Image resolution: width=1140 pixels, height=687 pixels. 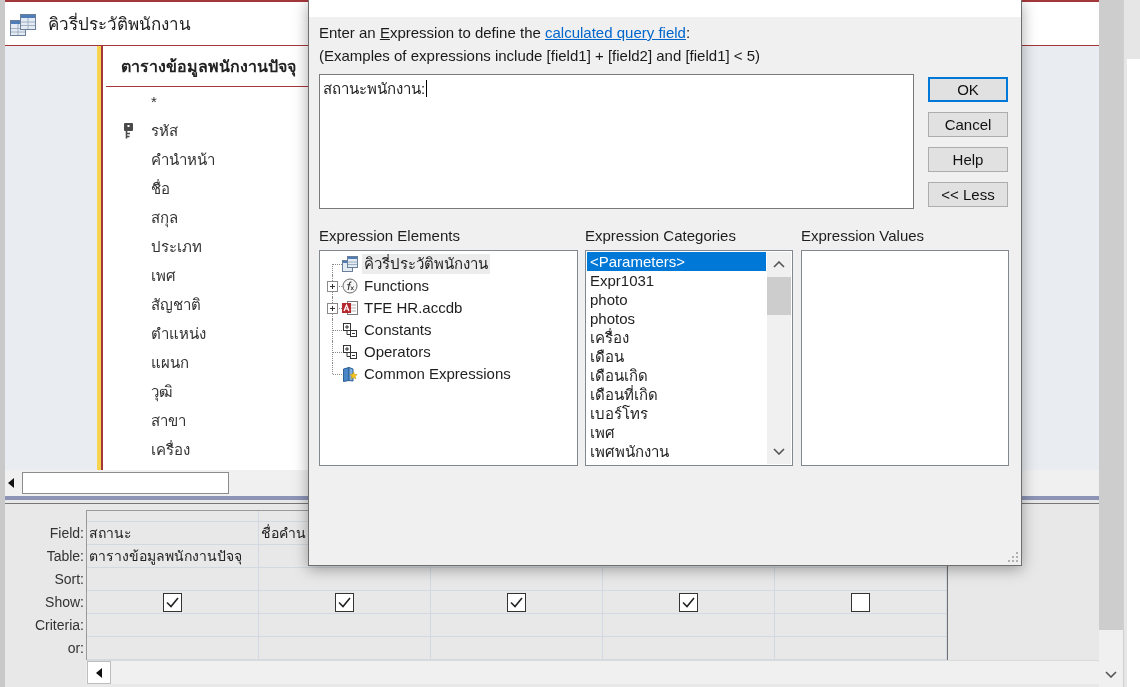 What do you see at coordinates (208, 67) in the screenshot?
I see `field-list-title: ตารางข้อมูลพนักงานปัจจุ` at bounding box center [208, 67].